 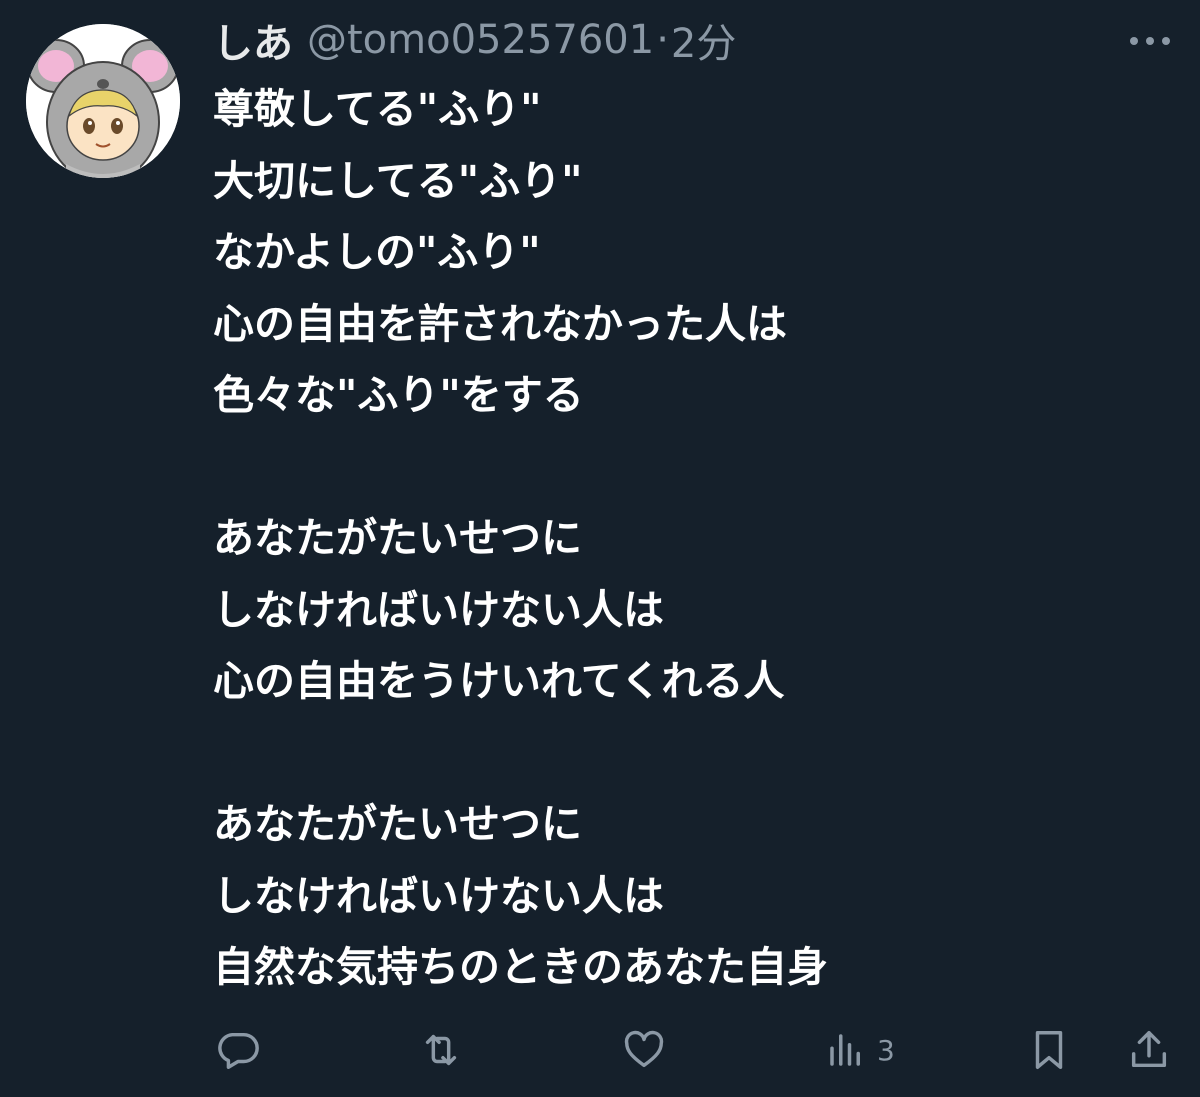 I want to click on reply-button, so click(x=238, y=1050).